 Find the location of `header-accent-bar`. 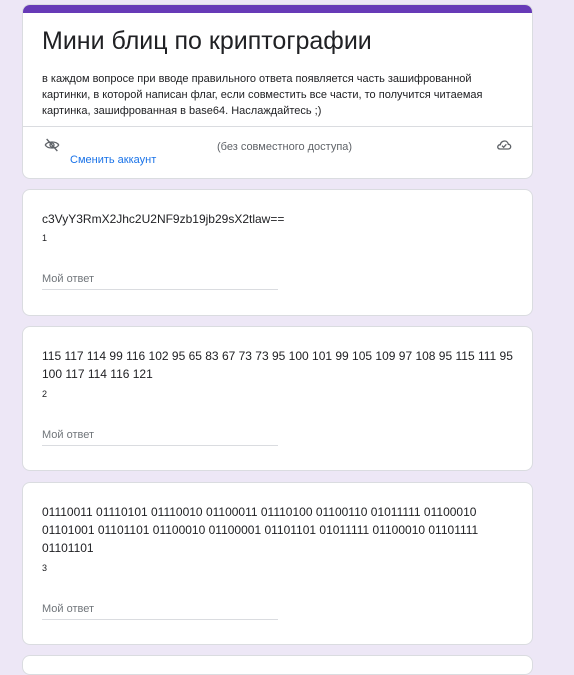

header-accent-bar is located at coordinates (277, 9).